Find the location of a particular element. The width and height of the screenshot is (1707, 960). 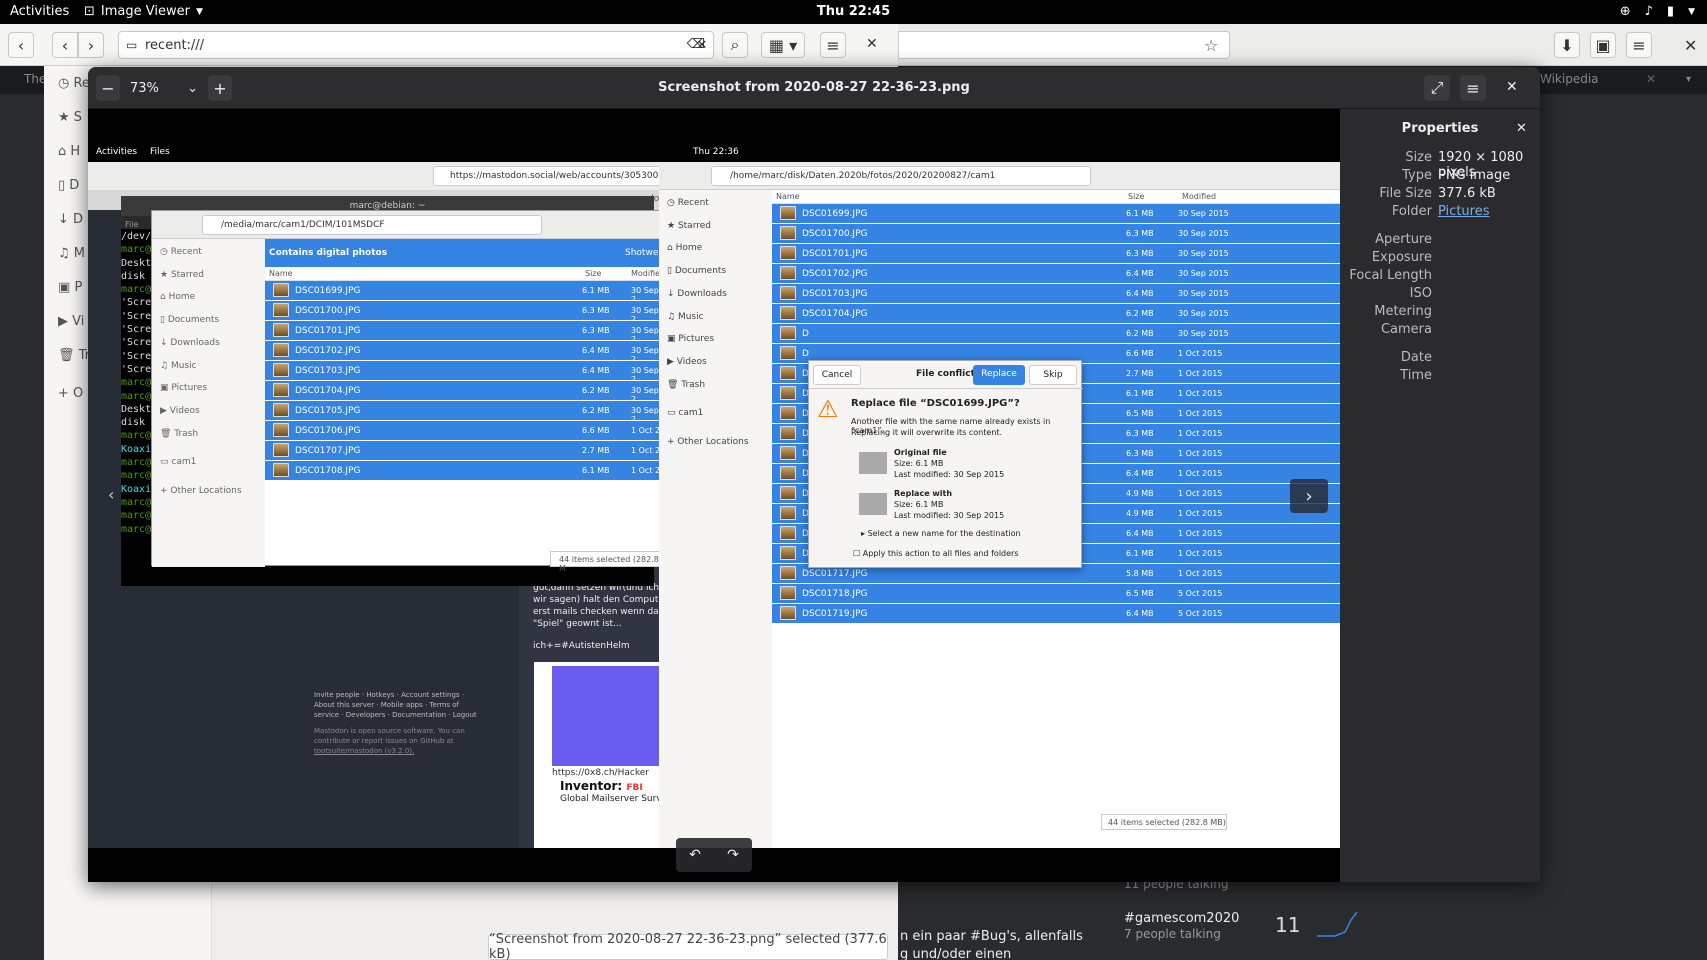

shot-file-row: DSC01719.JPG 6.4 MB 5 Oct 2015 is located at coordinates (1056, 613).